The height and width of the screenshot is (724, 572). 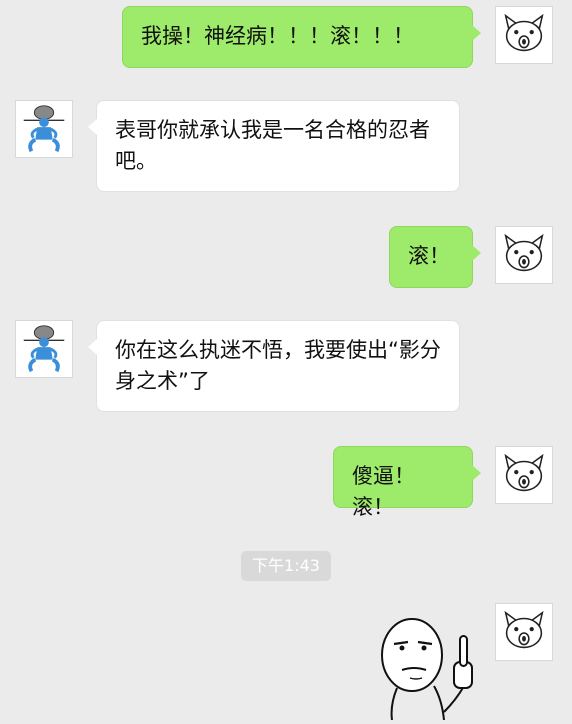 I want to click on message-bubble-outgoing: 傻逼！滚！, so click(x=407, y=482).